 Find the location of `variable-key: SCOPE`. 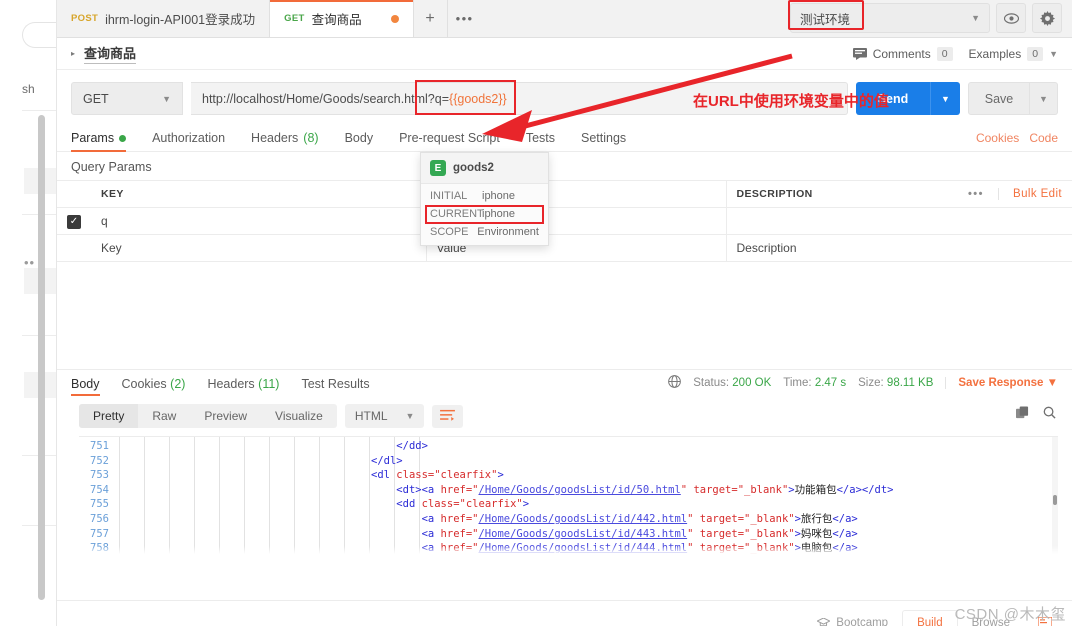

variable-key: SCOPE is located at coordinates (449, 232).